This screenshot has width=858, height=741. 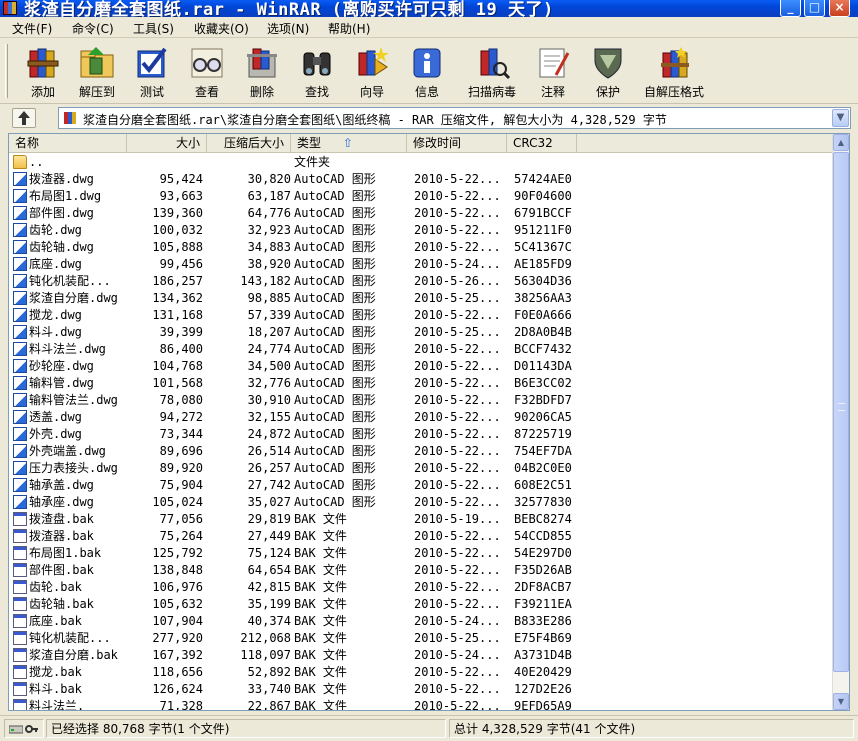 I want to click on key-icon, so click(x=32, y=729).